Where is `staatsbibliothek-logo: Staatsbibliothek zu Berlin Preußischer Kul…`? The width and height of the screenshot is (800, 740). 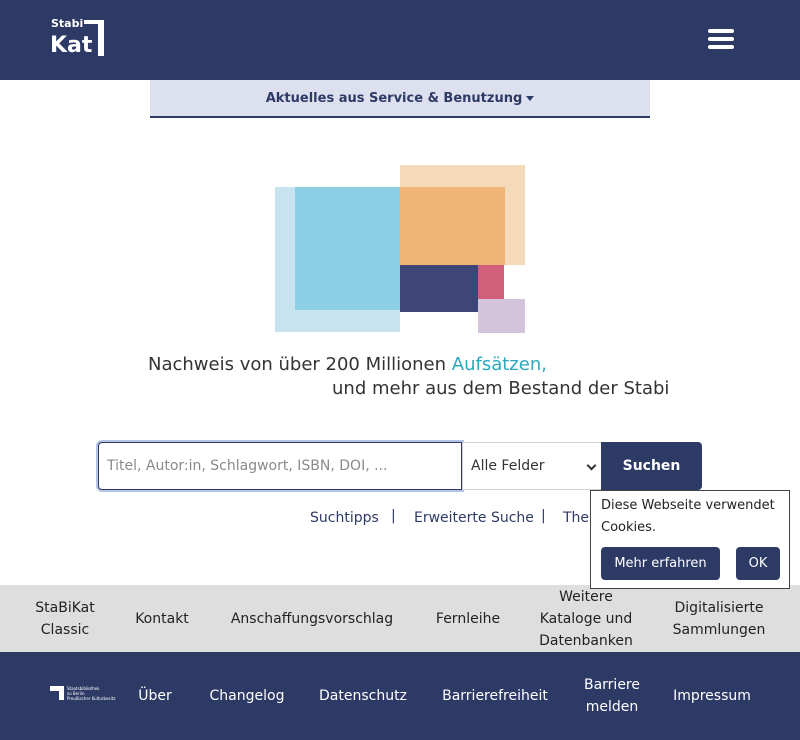
staatsbibliothek-logo: Staatsbibliothek zu Berlin Preußischer Kul… is located at coordinates (83, 694).